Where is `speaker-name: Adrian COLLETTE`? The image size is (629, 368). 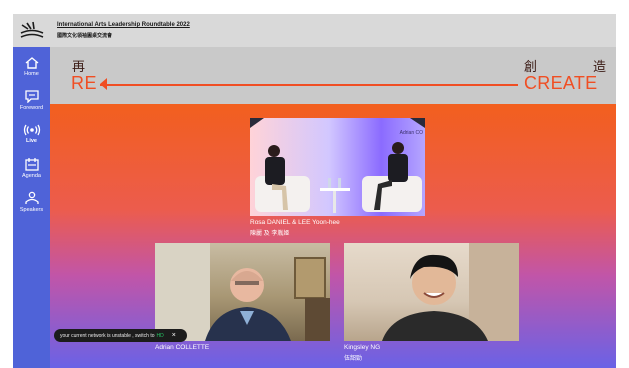 speaker-name: Adrian COLLETTE is located at coordinates (182, 347).